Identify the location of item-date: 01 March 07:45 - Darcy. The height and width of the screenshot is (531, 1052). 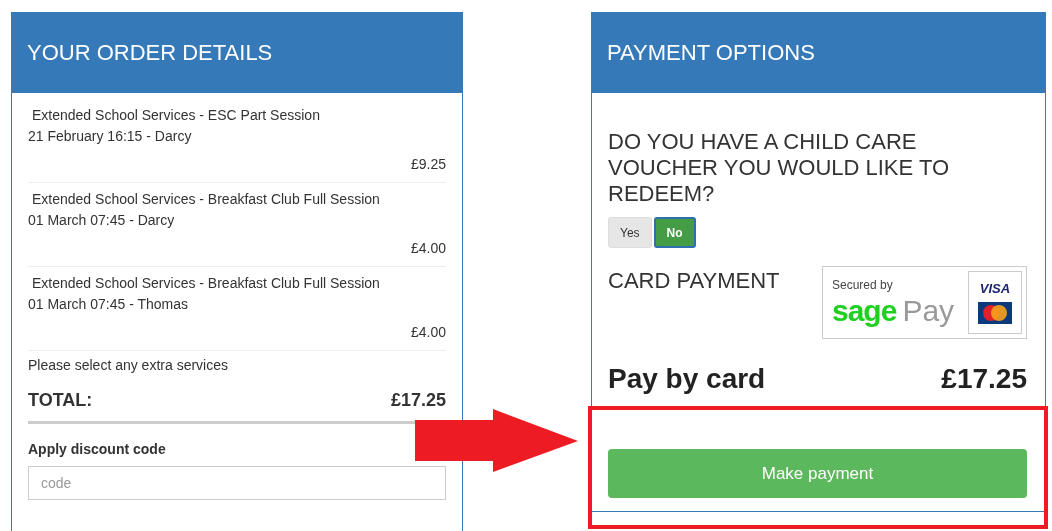
(101, 220).